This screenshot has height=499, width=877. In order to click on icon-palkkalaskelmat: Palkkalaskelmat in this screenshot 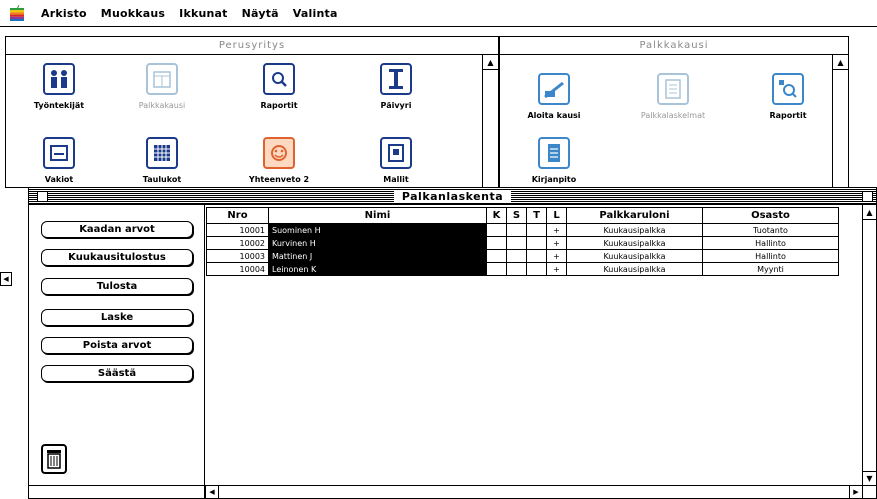, I will do `click(673, 96)`.